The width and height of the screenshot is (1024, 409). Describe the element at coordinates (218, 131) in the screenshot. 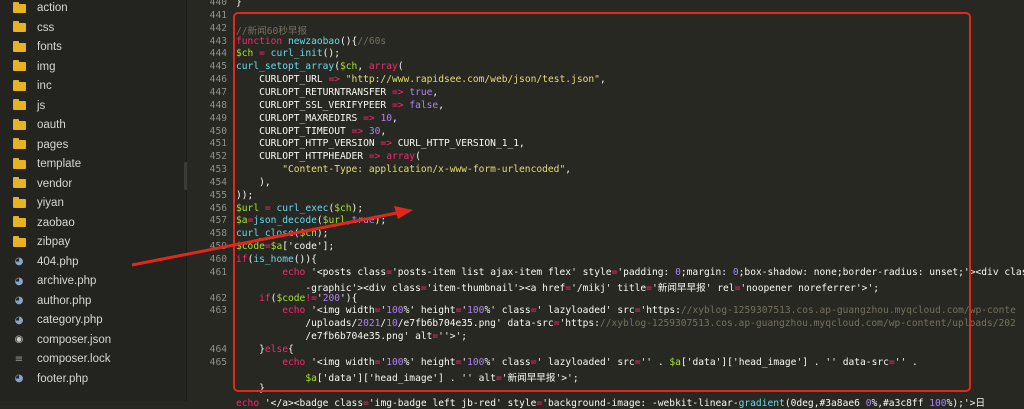

I see `line-number: 450` at that location.